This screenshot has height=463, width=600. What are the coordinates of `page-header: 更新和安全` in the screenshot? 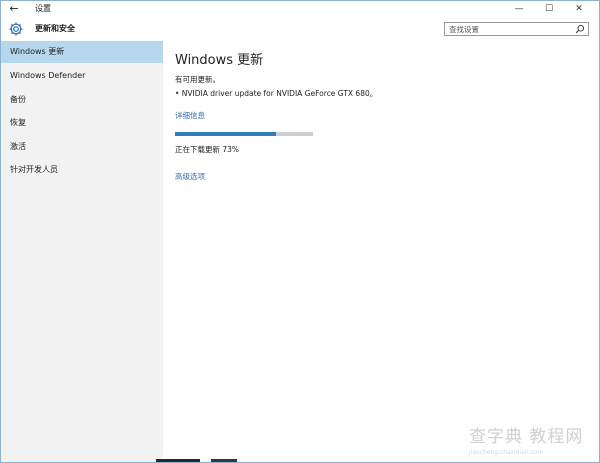 It's located at (300, 29).